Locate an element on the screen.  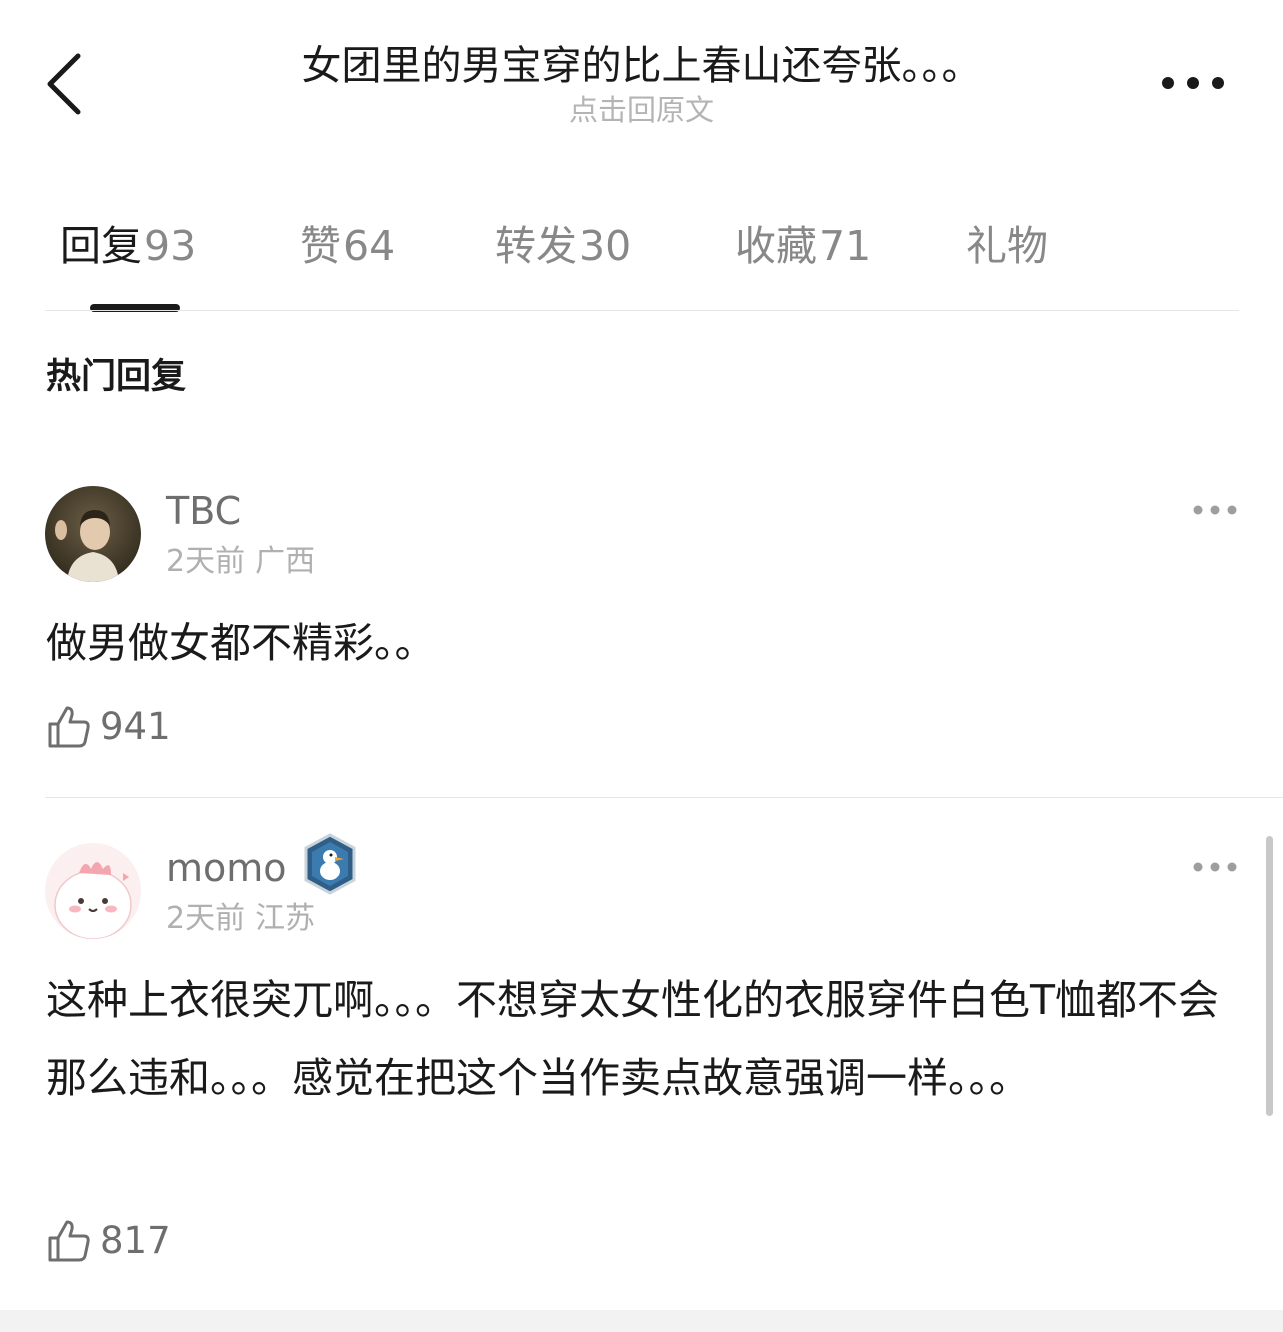
duck-badge-icon is located at coordinates (330, 864).